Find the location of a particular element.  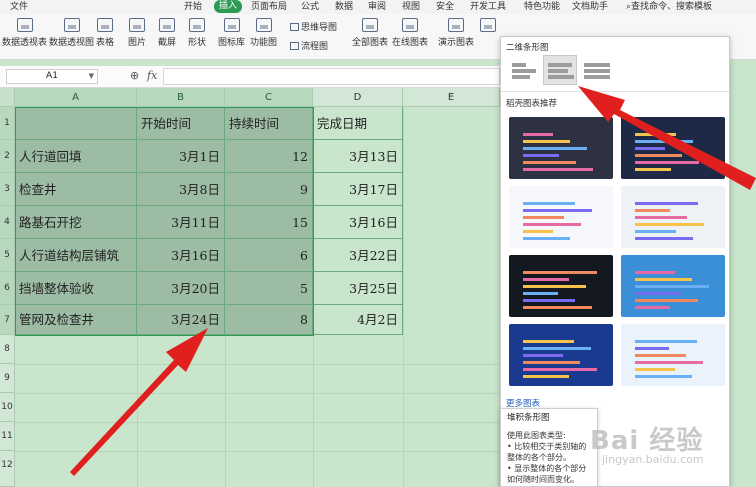

table-cell-start: 3月11日 is located at coordinates (181, 222).